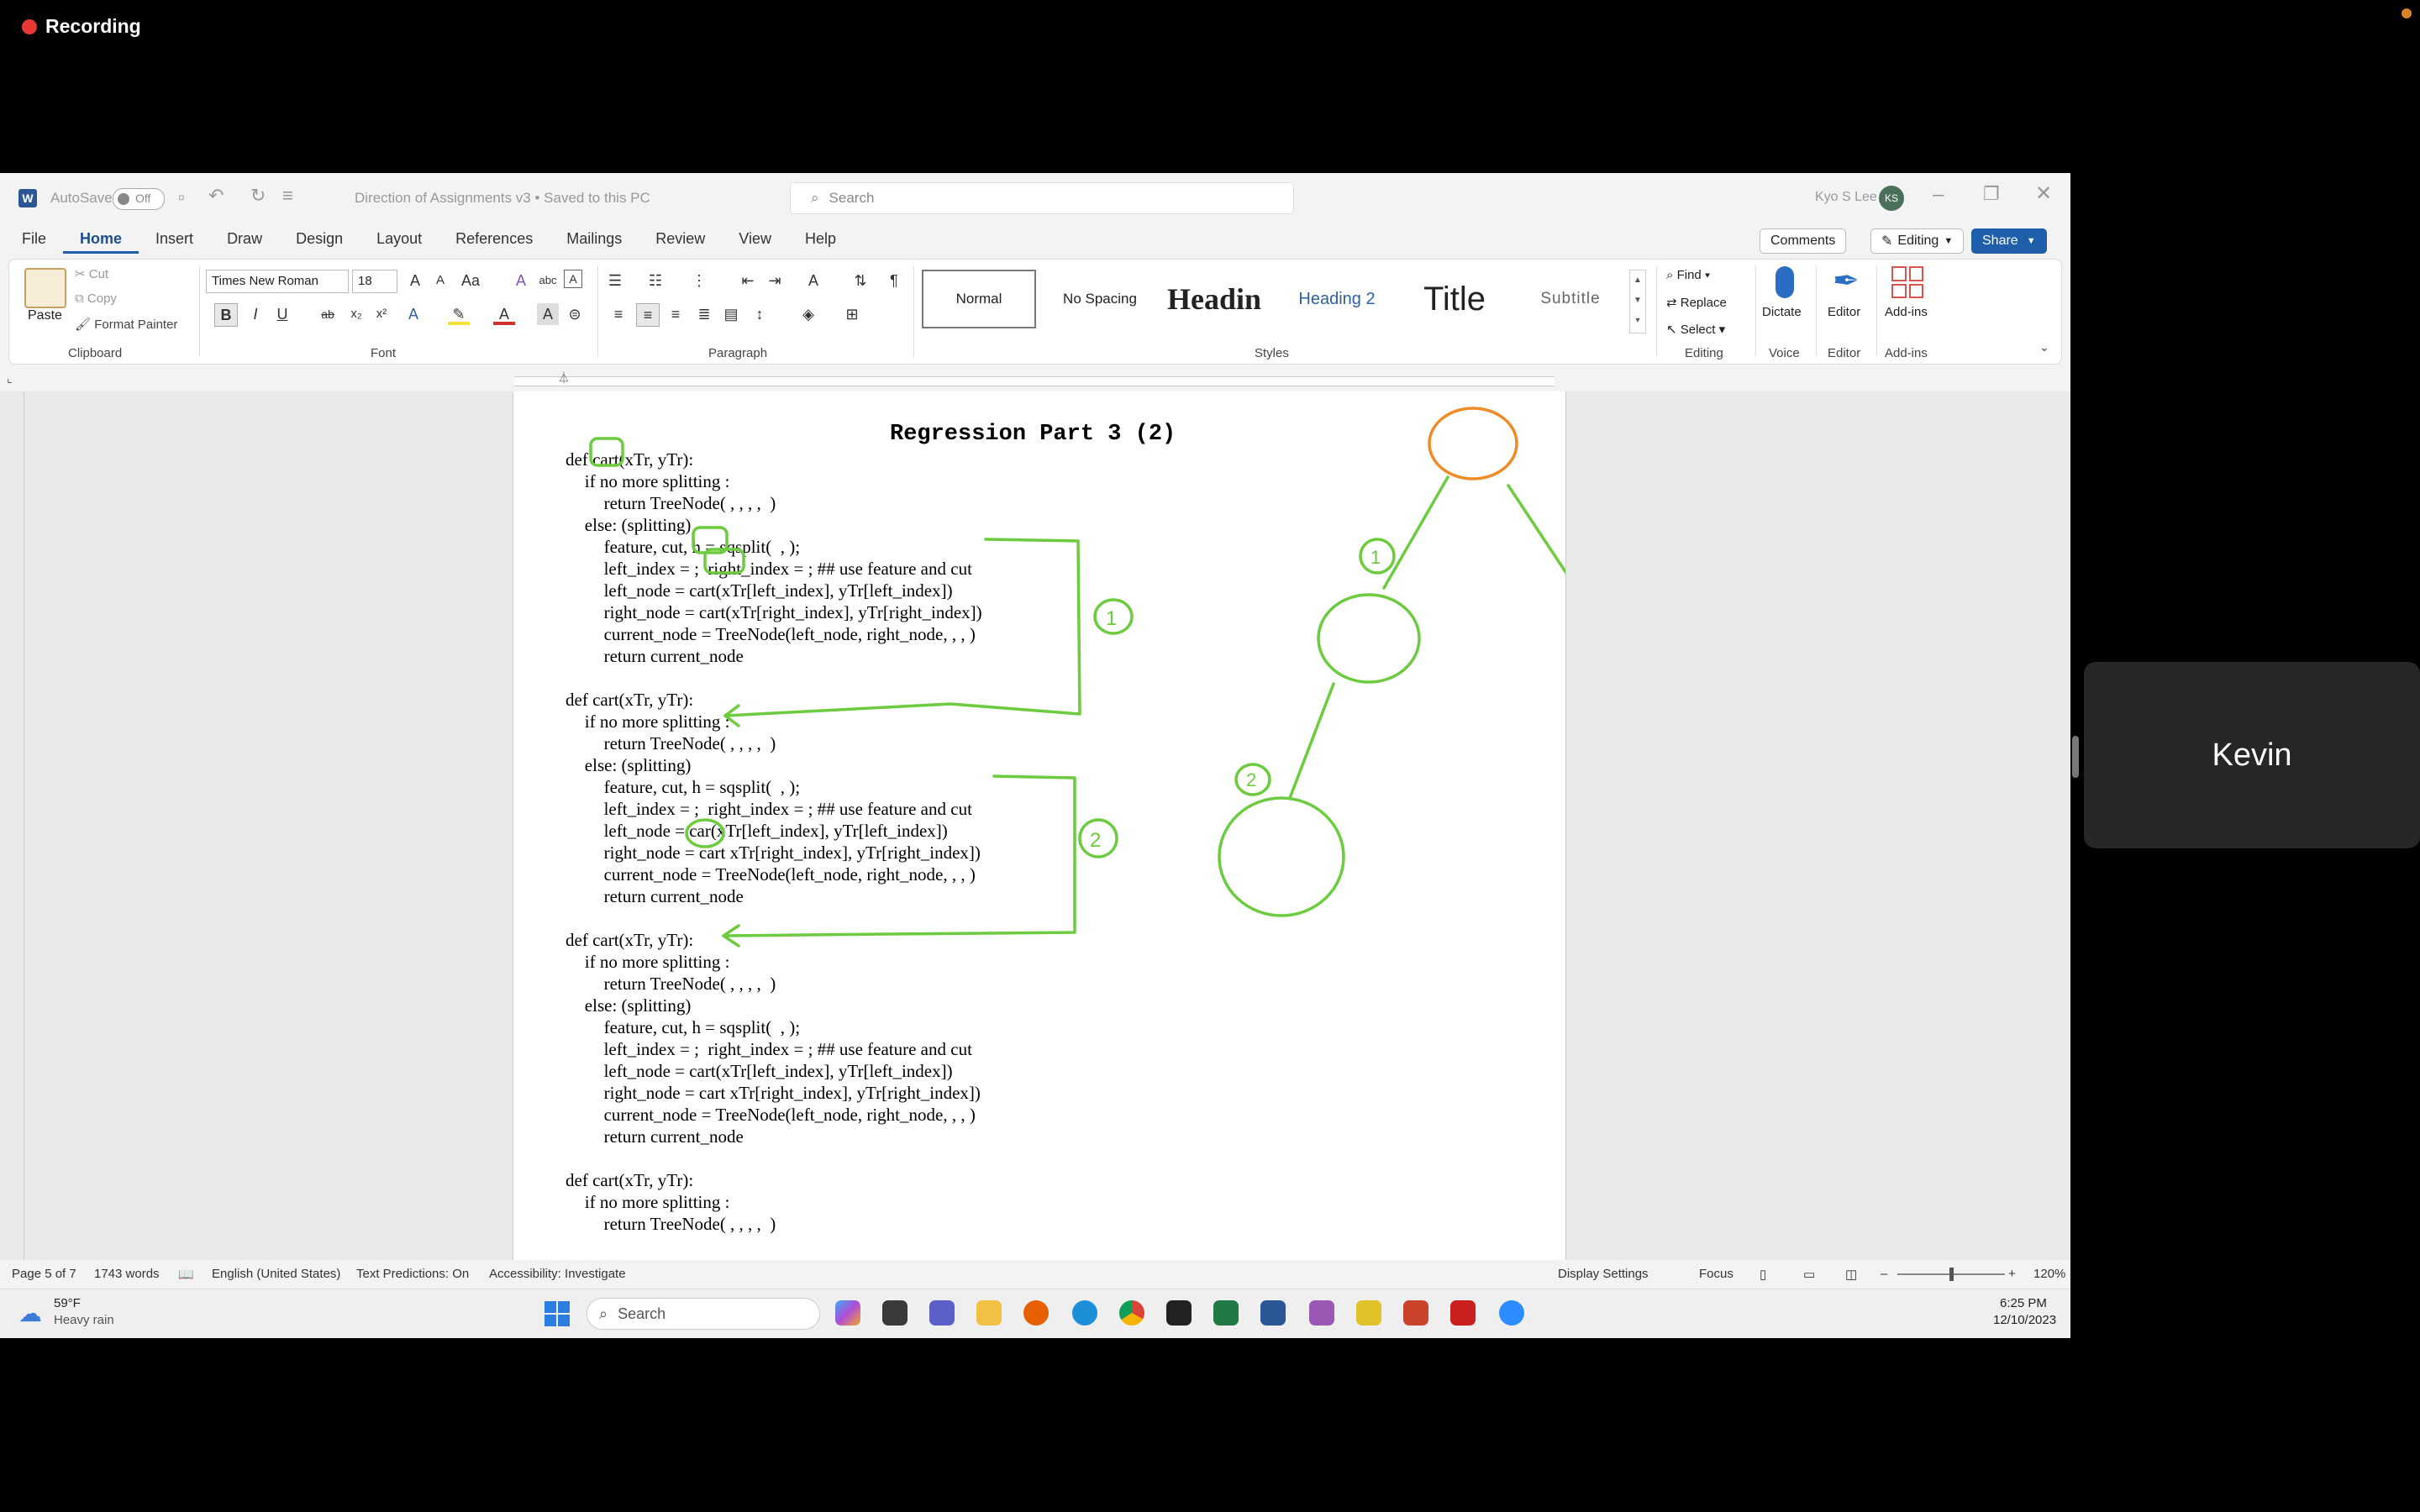 This screenshot has width=2420, height=1512. Describe the element at coordinates (820, 238) in the screenshot. I see `tab-help: Help` at that location.